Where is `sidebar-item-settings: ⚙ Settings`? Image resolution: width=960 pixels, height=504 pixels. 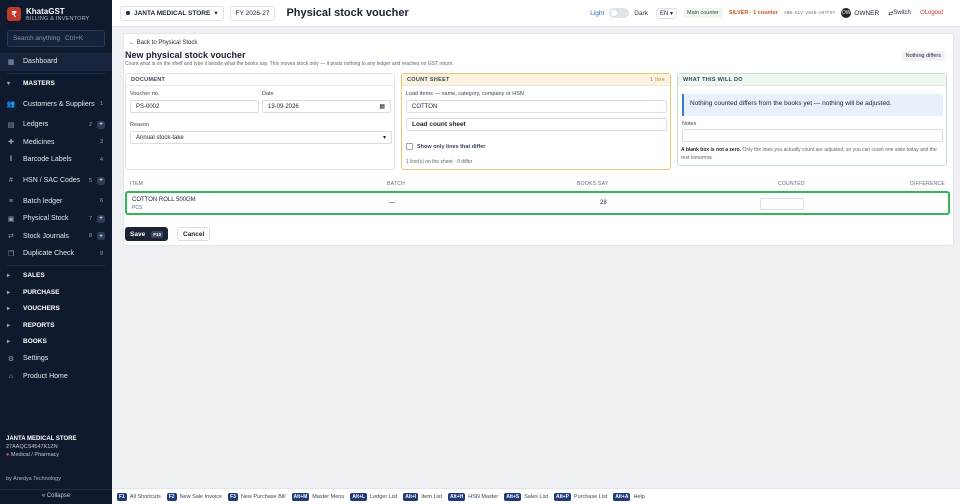
sidebar-item-settings: ⚙ Settings is located at coordinates (56, 359).